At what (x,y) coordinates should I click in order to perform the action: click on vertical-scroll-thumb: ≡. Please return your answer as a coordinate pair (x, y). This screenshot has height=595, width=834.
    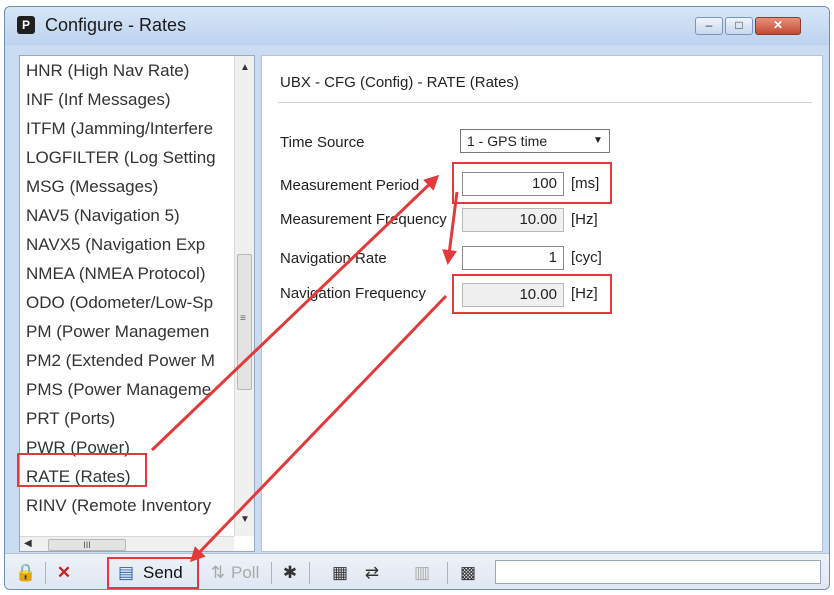
    Looking at the image, I should click on (244, 322).